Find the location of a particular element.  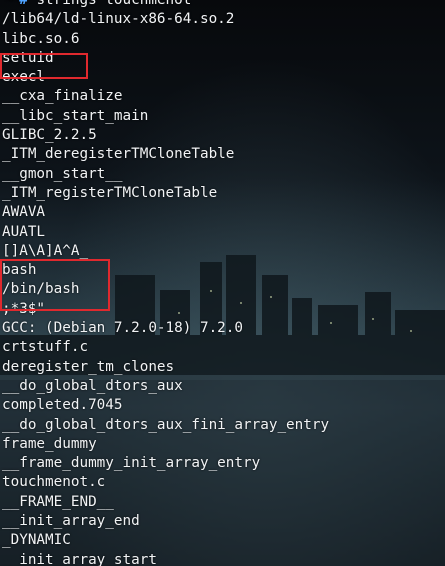

output-line: __do_global_dtors_aux is located at coordinates (92, 385).